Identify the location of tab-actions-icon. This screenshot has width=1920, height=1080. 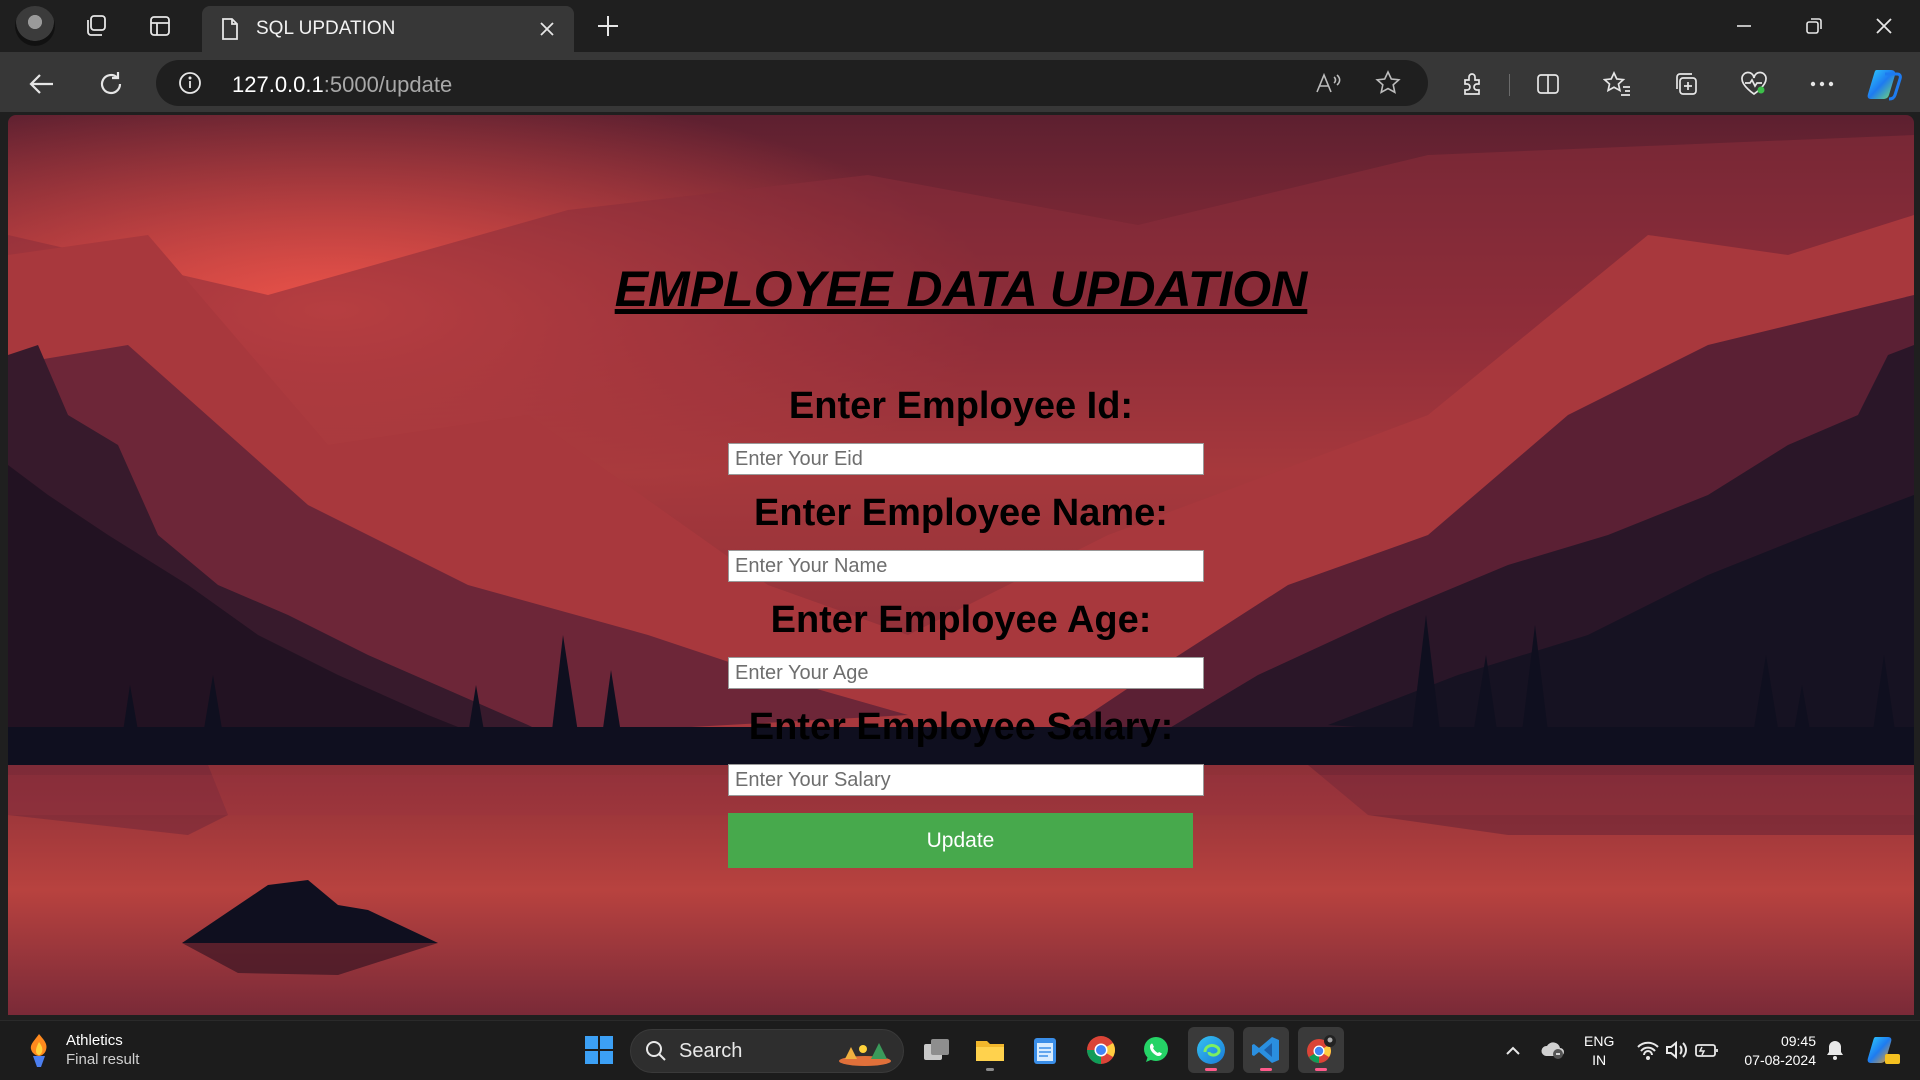
(160, 26).